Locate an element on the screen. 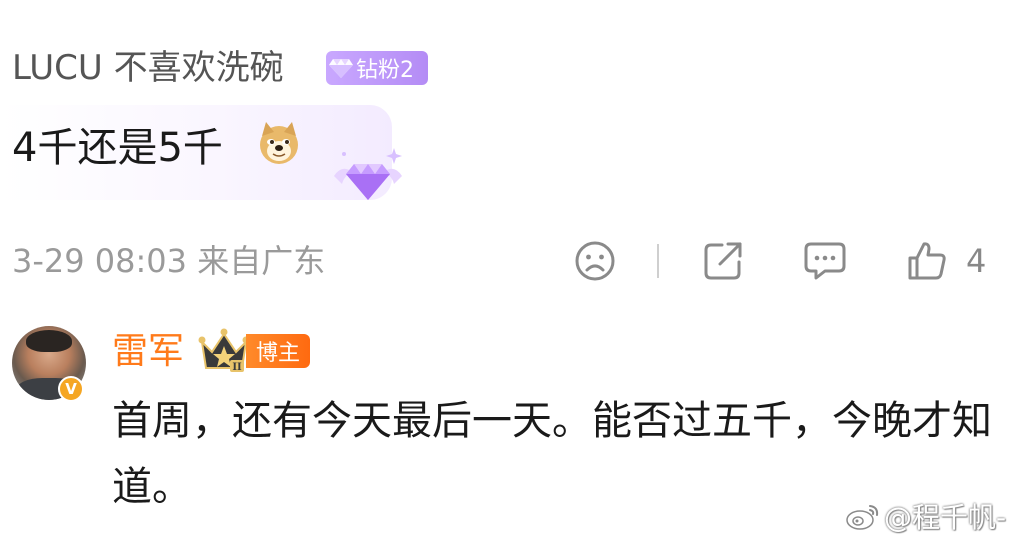 The width and height of the screenshot is (1012, 538). verified-icon: V is located at coordinates (71, 389).